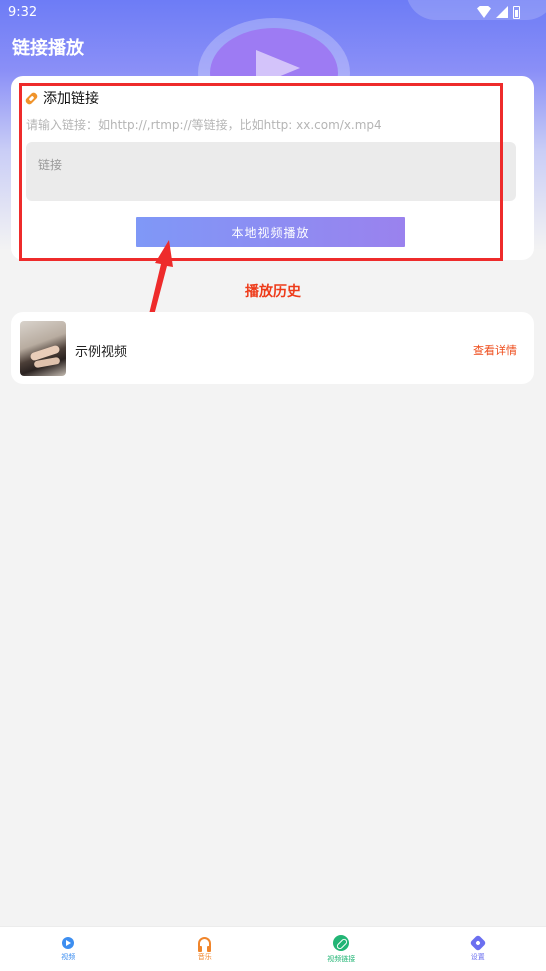 This screenshot has height=971, width=546. I want to click on wifi-icon, so click(484, 12).